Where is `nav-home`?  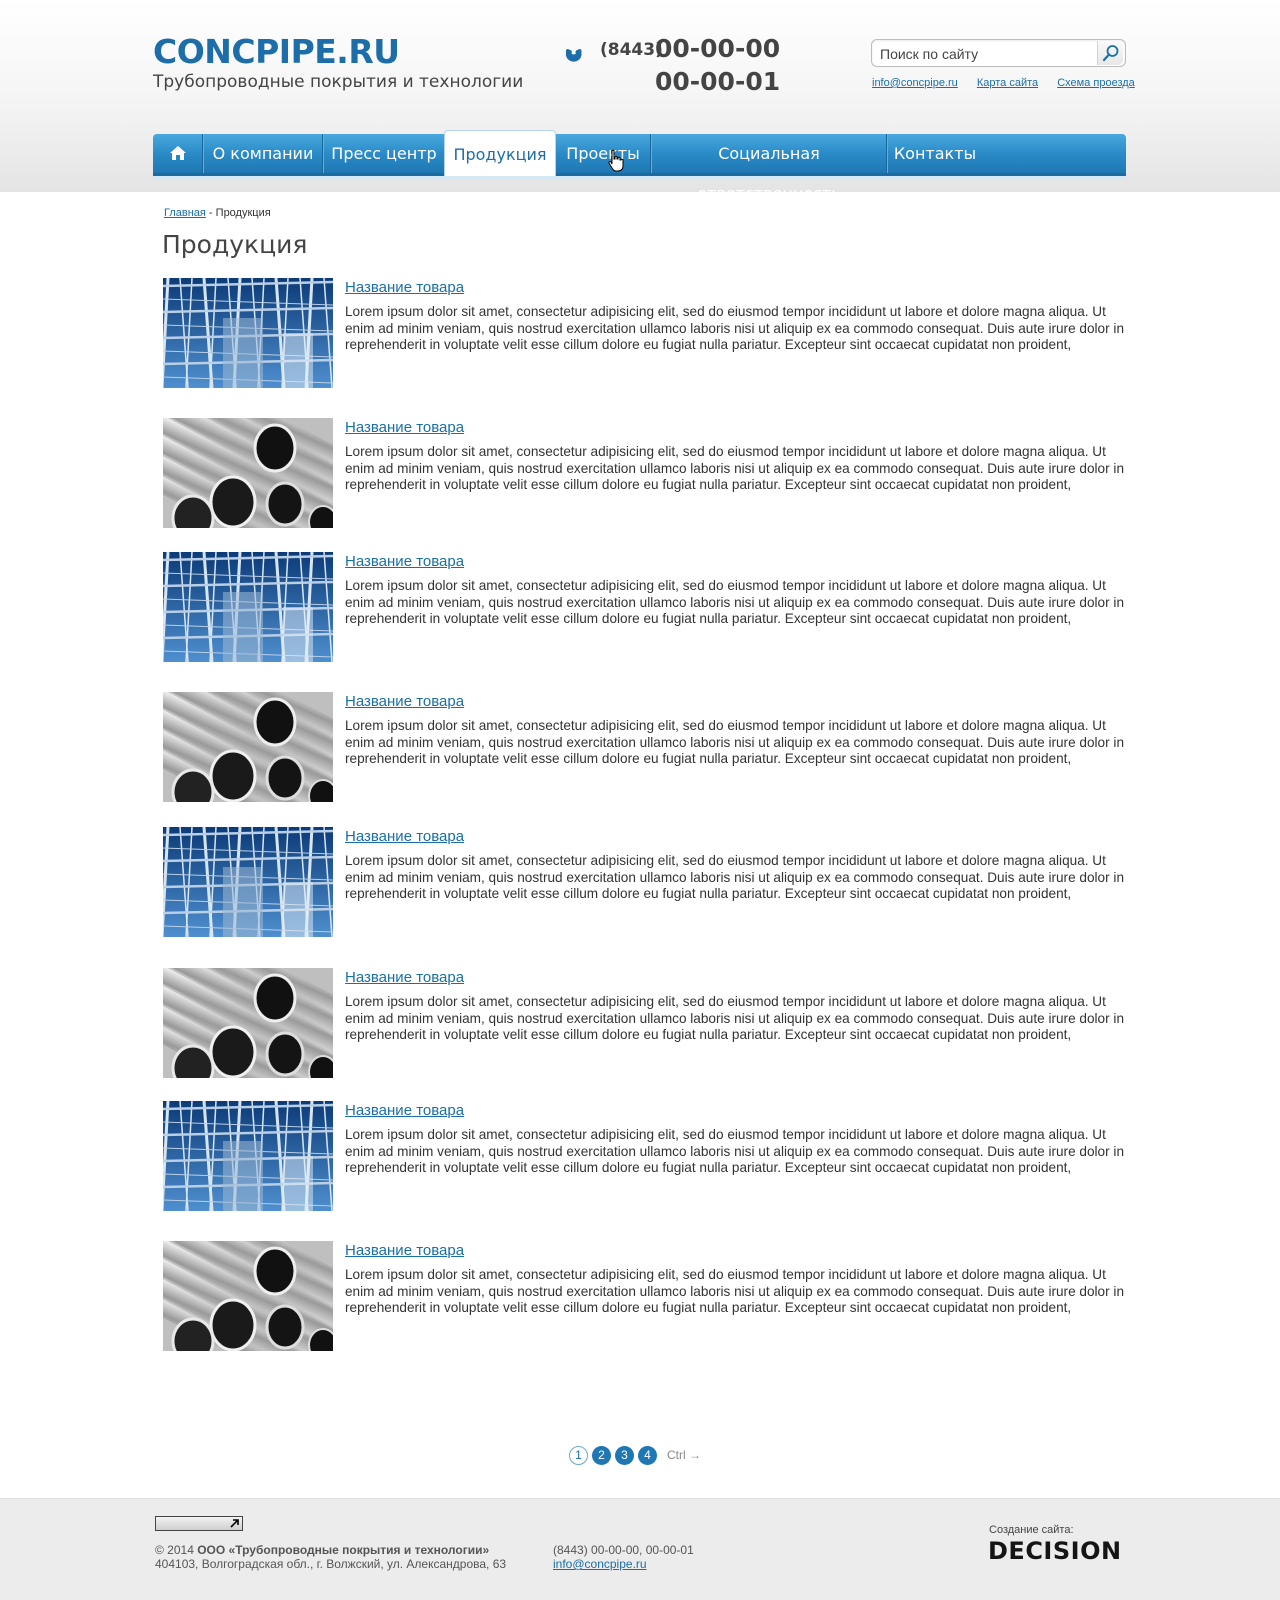
nav-home is located at coordinates (178, 153).